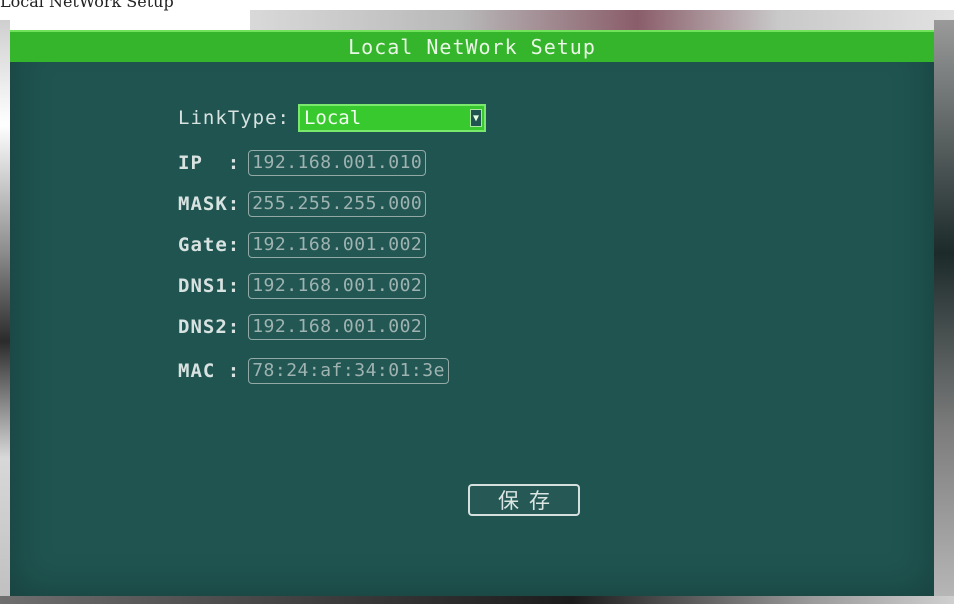 This screenshot has width=954, height=604. What do you see at coordinates (234, 118) in the screenshot?
I see `linktype-label: LinkType:` at bounding box center [234, 118].